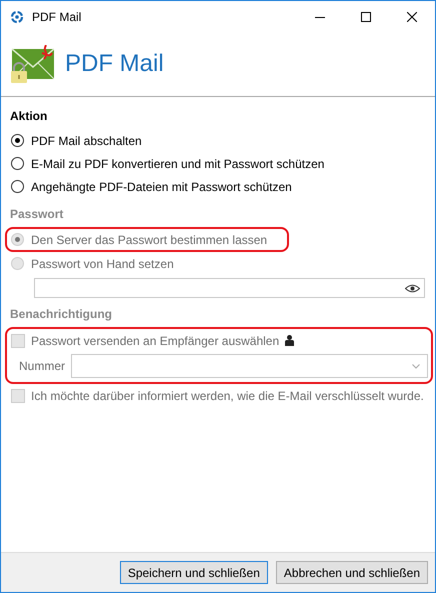 This screenshot has height=593, width=436. What do you see at coordinates (17, 17) in the screenshot?
I see `app-icon` at bounding box center [17, 17].